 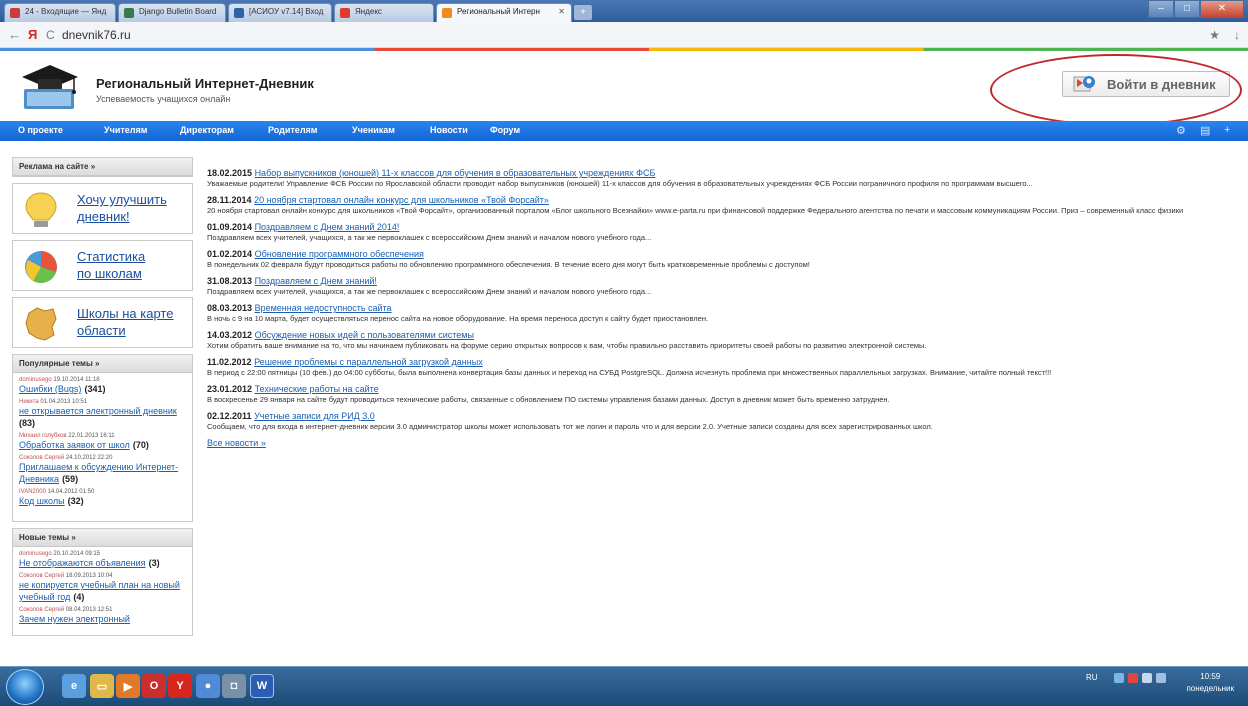 I want to click on window-controls: ‒ □ ✕, so click(x=1196, y=9).